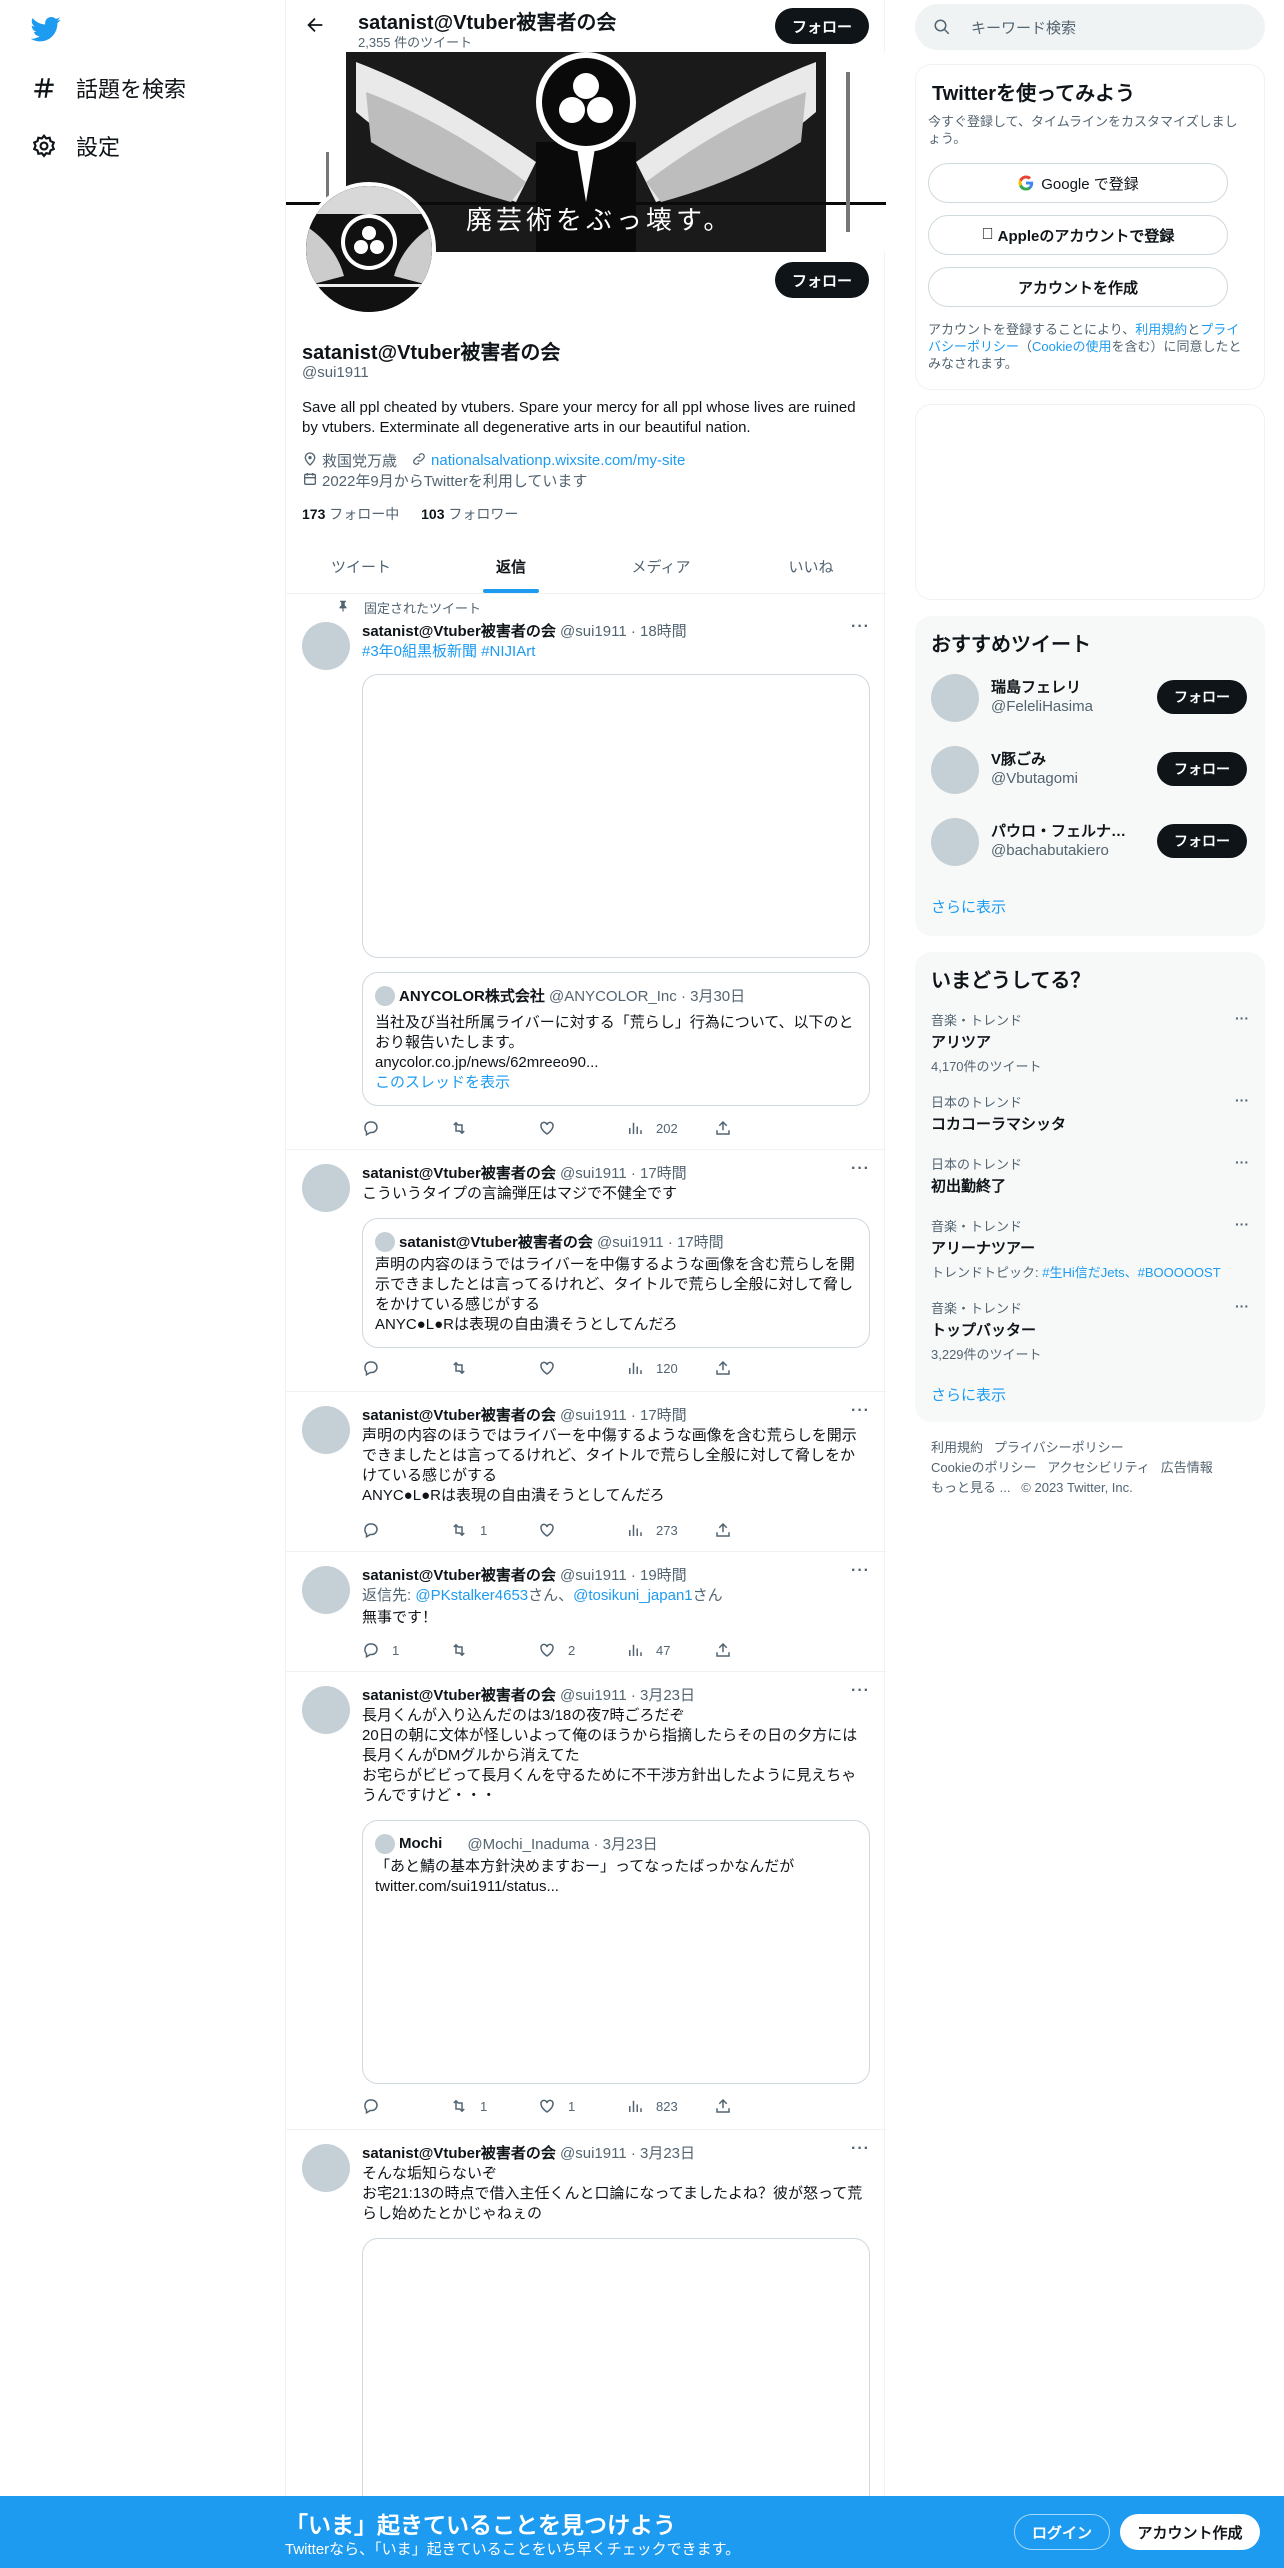 The height and width of the screenshot is (2568, 1284). I want to click on views-button: 273, so click(670, 1530).